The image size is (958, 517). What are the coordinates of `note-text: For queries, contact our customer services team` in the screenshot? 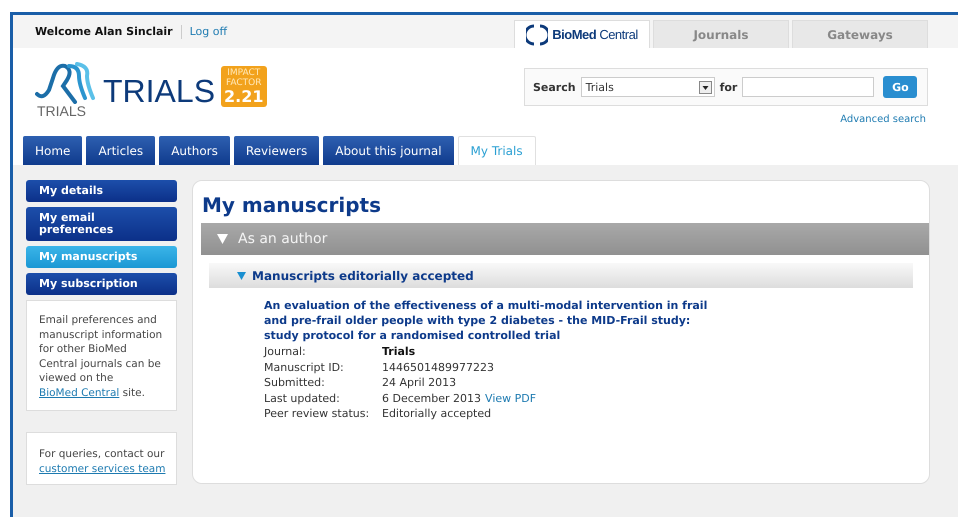 It's located at (102, 461).